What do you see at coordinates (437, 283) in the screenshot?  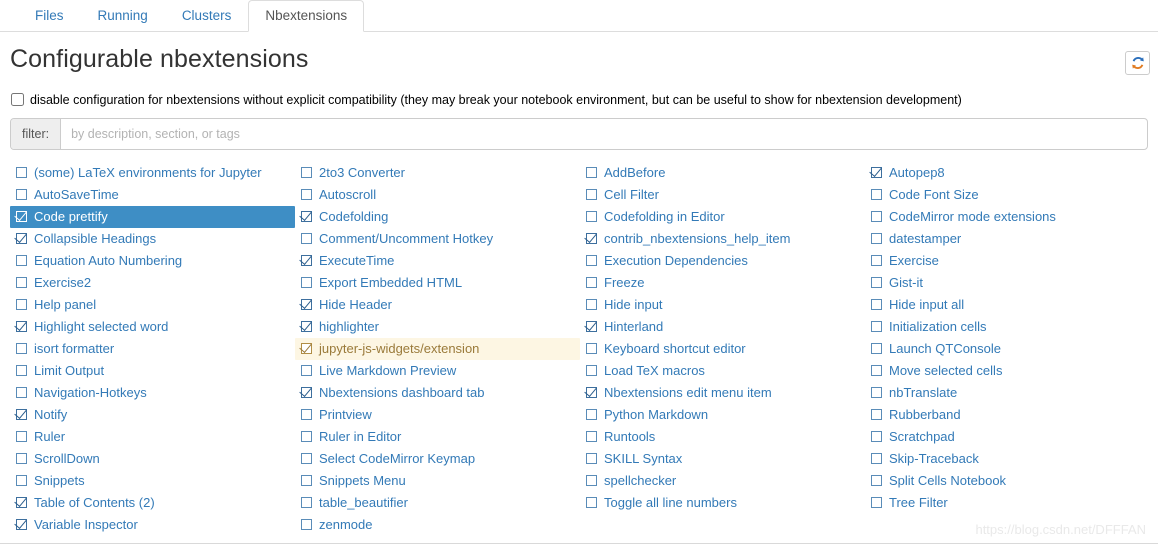 I see `extension-row: Export Embedded HTML` at bounding box center [437, 283].